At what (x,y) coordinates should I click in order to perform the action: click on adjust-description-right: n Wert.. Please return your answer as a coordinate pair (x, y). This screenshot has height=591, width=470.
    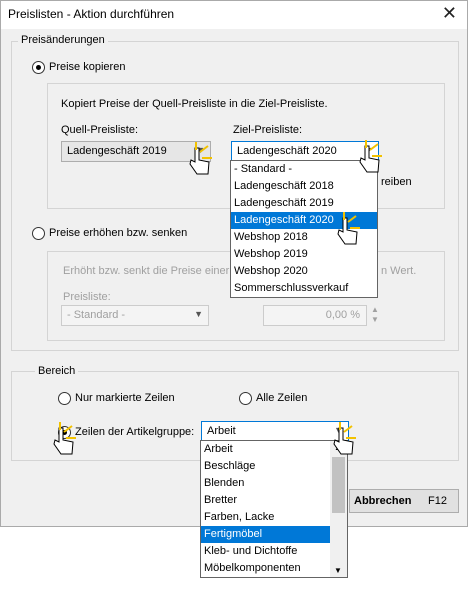
    Looking at the image, I should click on (399, 271).